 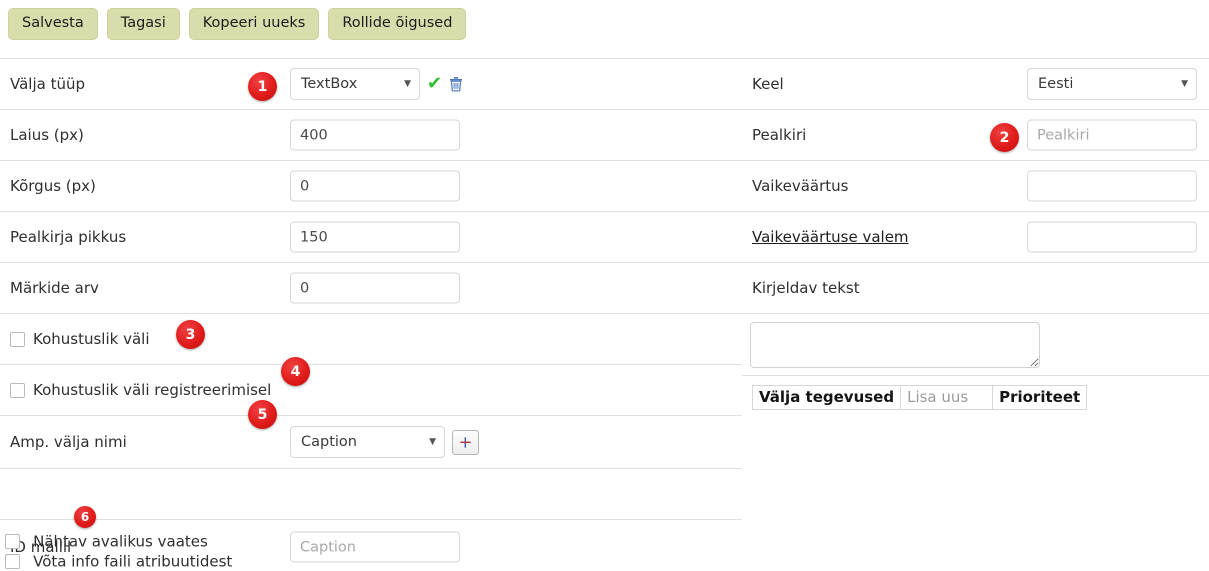 I want to click on public-view-row: Nähtav avalikus vaates, so click(x=200, y=541).